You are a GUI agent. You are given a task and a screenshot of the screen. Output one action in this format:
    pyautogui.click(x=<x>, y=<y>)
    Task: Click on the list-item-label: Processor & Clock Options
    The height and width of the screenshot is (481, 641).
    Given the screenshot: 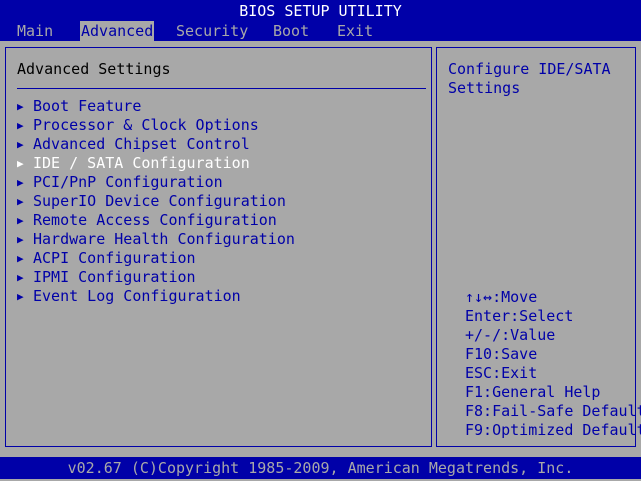 What is the action you would take?
    pyautogui.click(x=146, y=125)
    